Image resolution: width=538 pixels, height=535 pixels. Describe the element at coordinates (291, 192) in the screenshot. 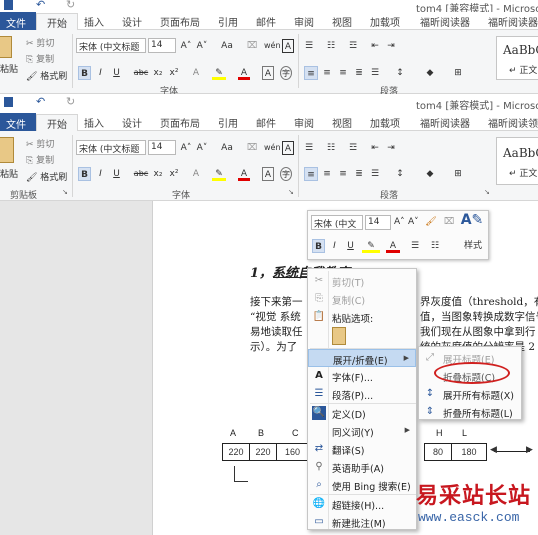

I see `font-launcher-icon: ↘` at that location.